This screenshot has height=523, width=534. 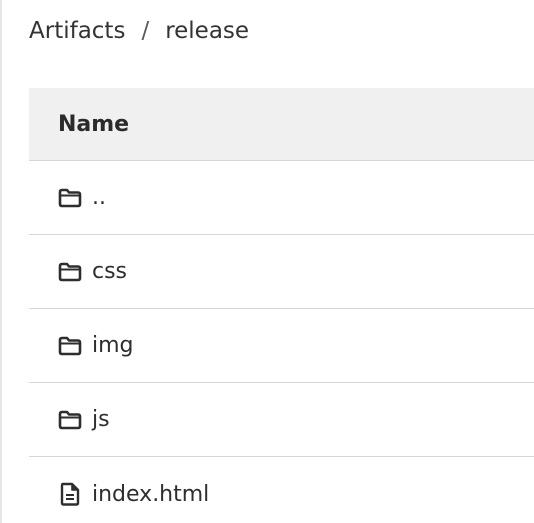 What do you see at coordinates (281, 124) in the screenshot?
I see `table-header: Name` at bounding box center [281, 124].